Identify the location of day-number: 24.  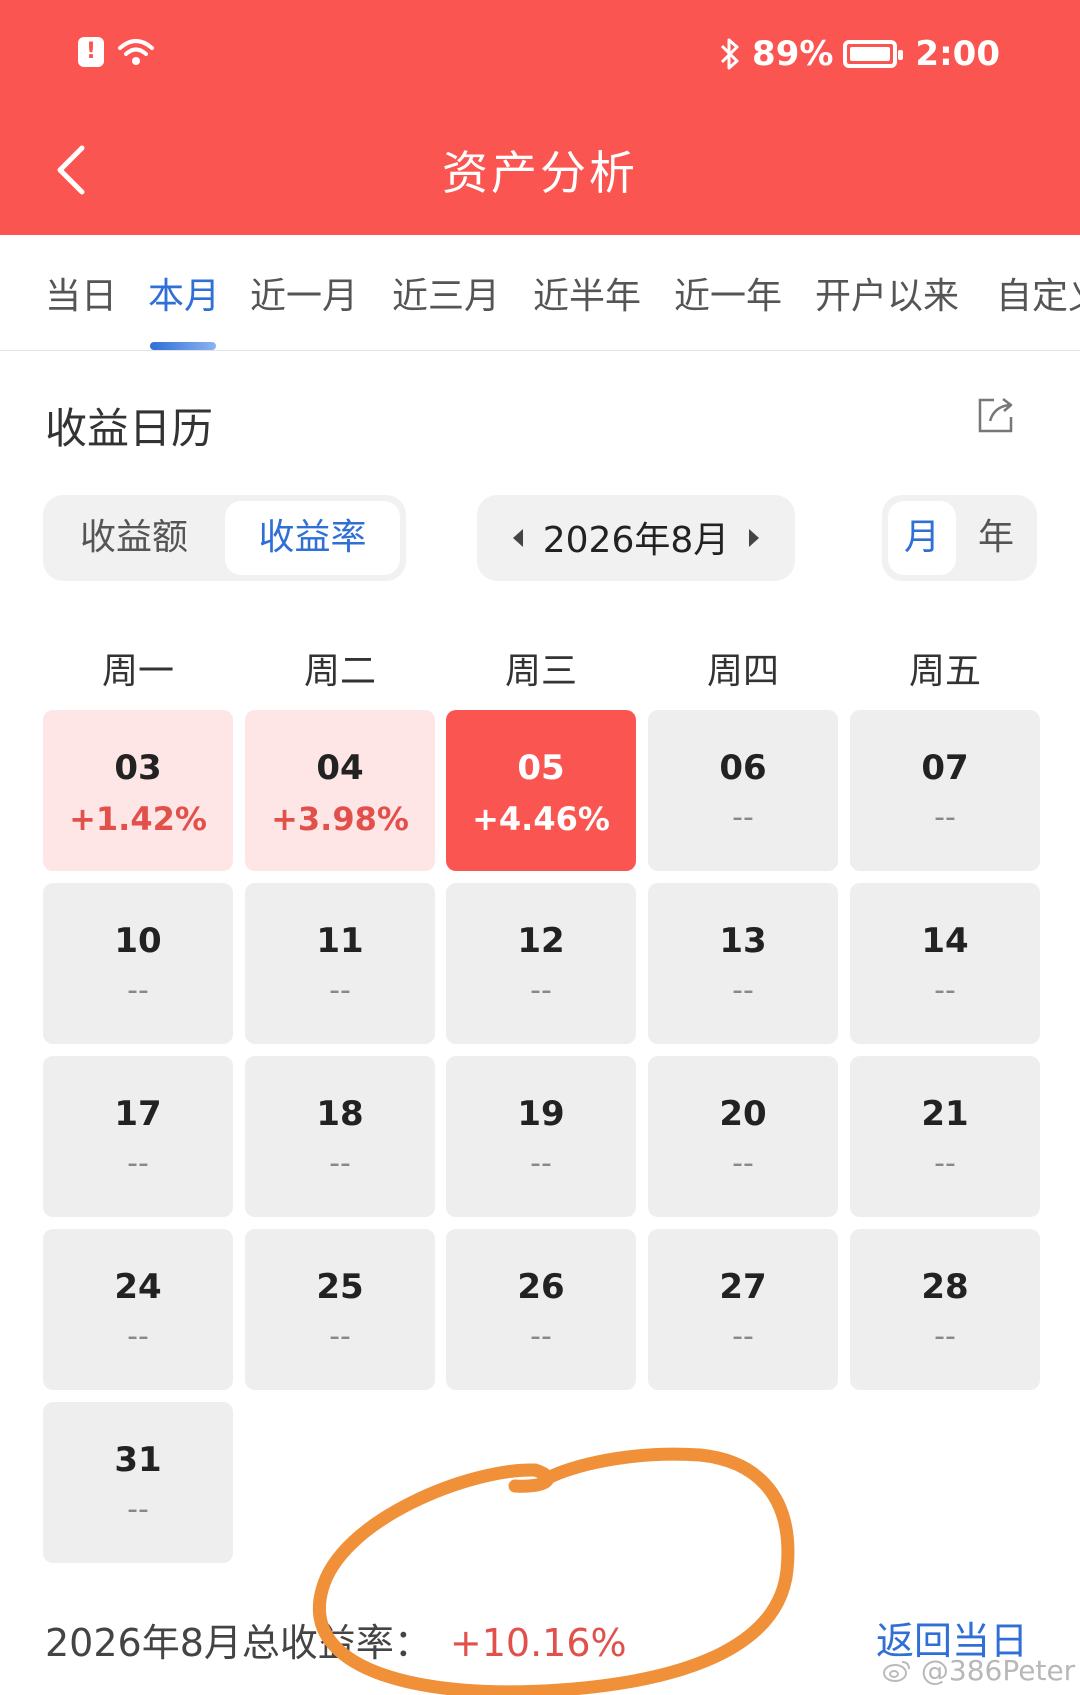
(138, 1287).